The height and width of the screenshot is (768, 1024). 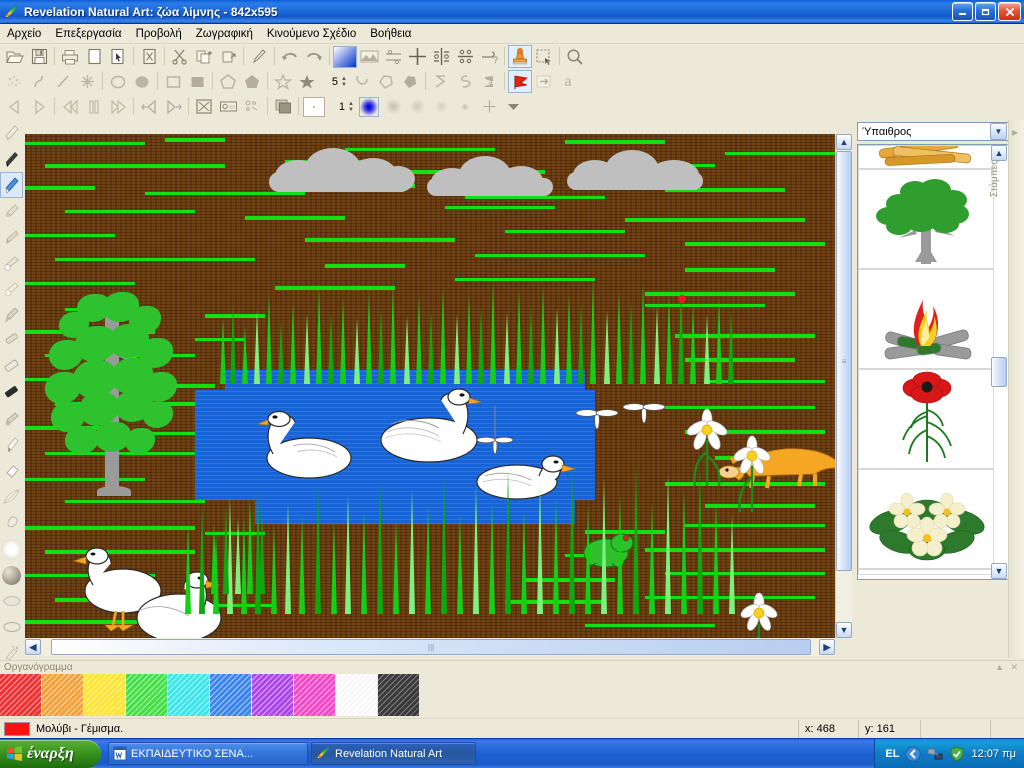 What do you see at coordinates (575, 56) in the screenshot?
I see `magnifier-icon` at bounding box center [575, 56].